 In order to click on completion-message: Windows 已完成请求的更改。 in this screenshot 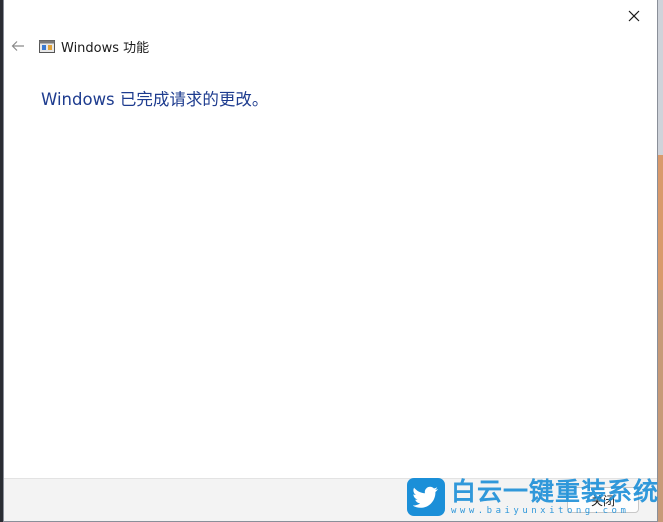, I will do `click(155, 99)`.